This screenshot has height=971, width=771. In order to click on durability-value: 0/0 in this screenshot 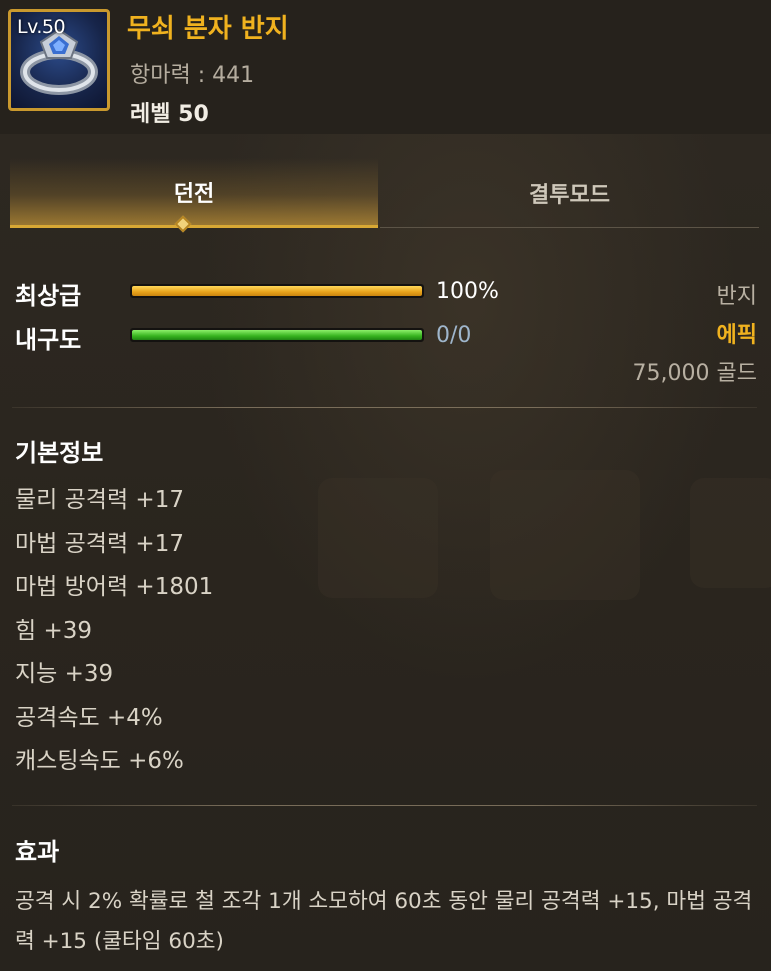, I will do `click(454, 335)`.